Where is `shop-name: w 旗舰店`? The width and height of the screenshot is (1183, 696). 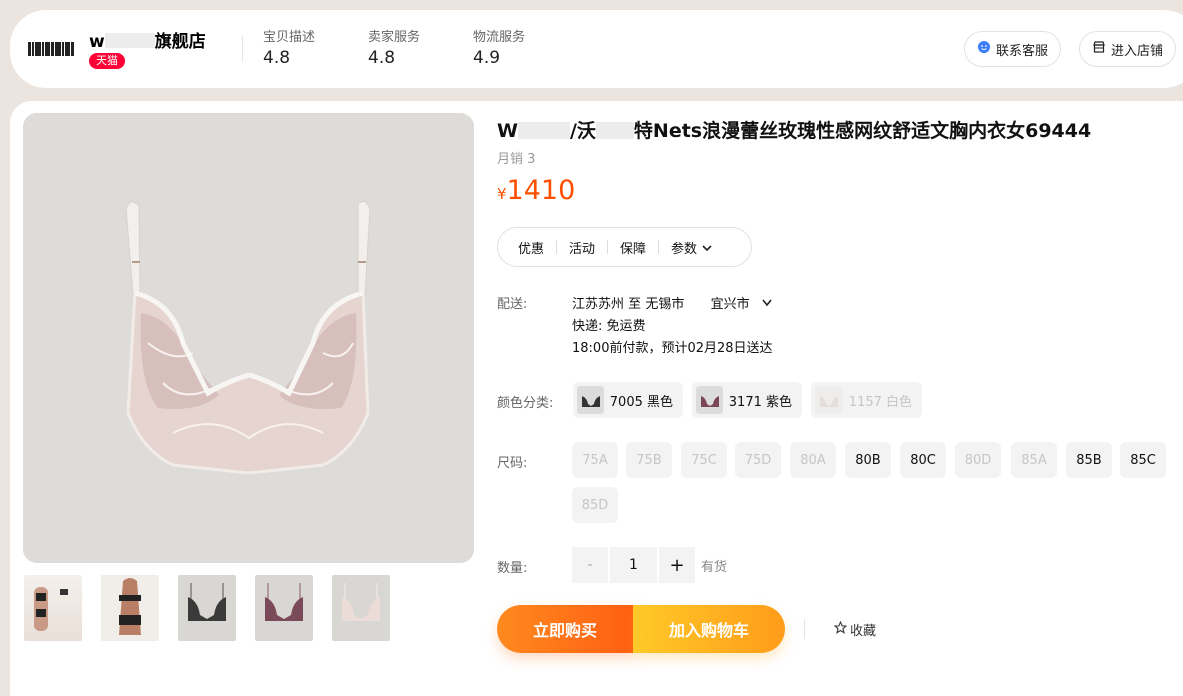
shop-name: w 旗舰店 is located at coordinates (147, 39).